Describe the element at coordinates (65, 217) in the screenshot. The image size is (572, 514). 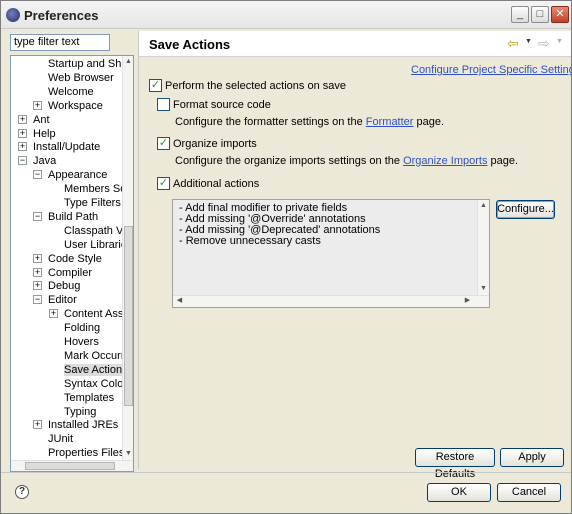
I see `tree-item: − Build Path` at that location.